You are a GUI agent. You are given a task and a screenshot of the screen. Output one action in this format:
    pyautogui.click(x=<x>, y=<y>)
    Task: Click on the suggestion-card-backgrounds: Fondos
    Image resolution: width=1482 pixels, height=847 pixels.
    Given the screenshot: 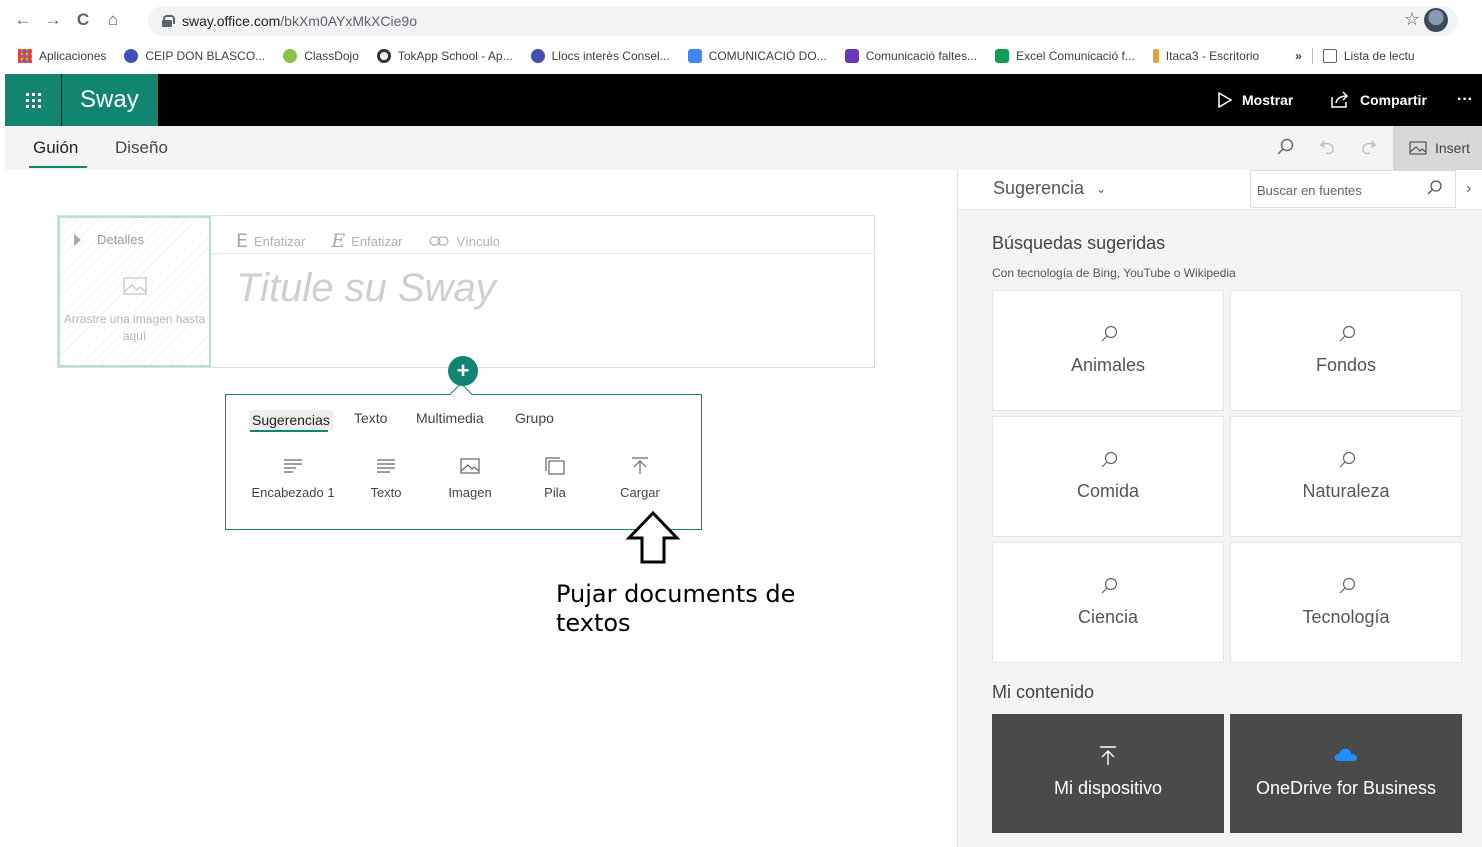 What is the action you would take?
    pyautogui.click(x=1346, y=350)
    